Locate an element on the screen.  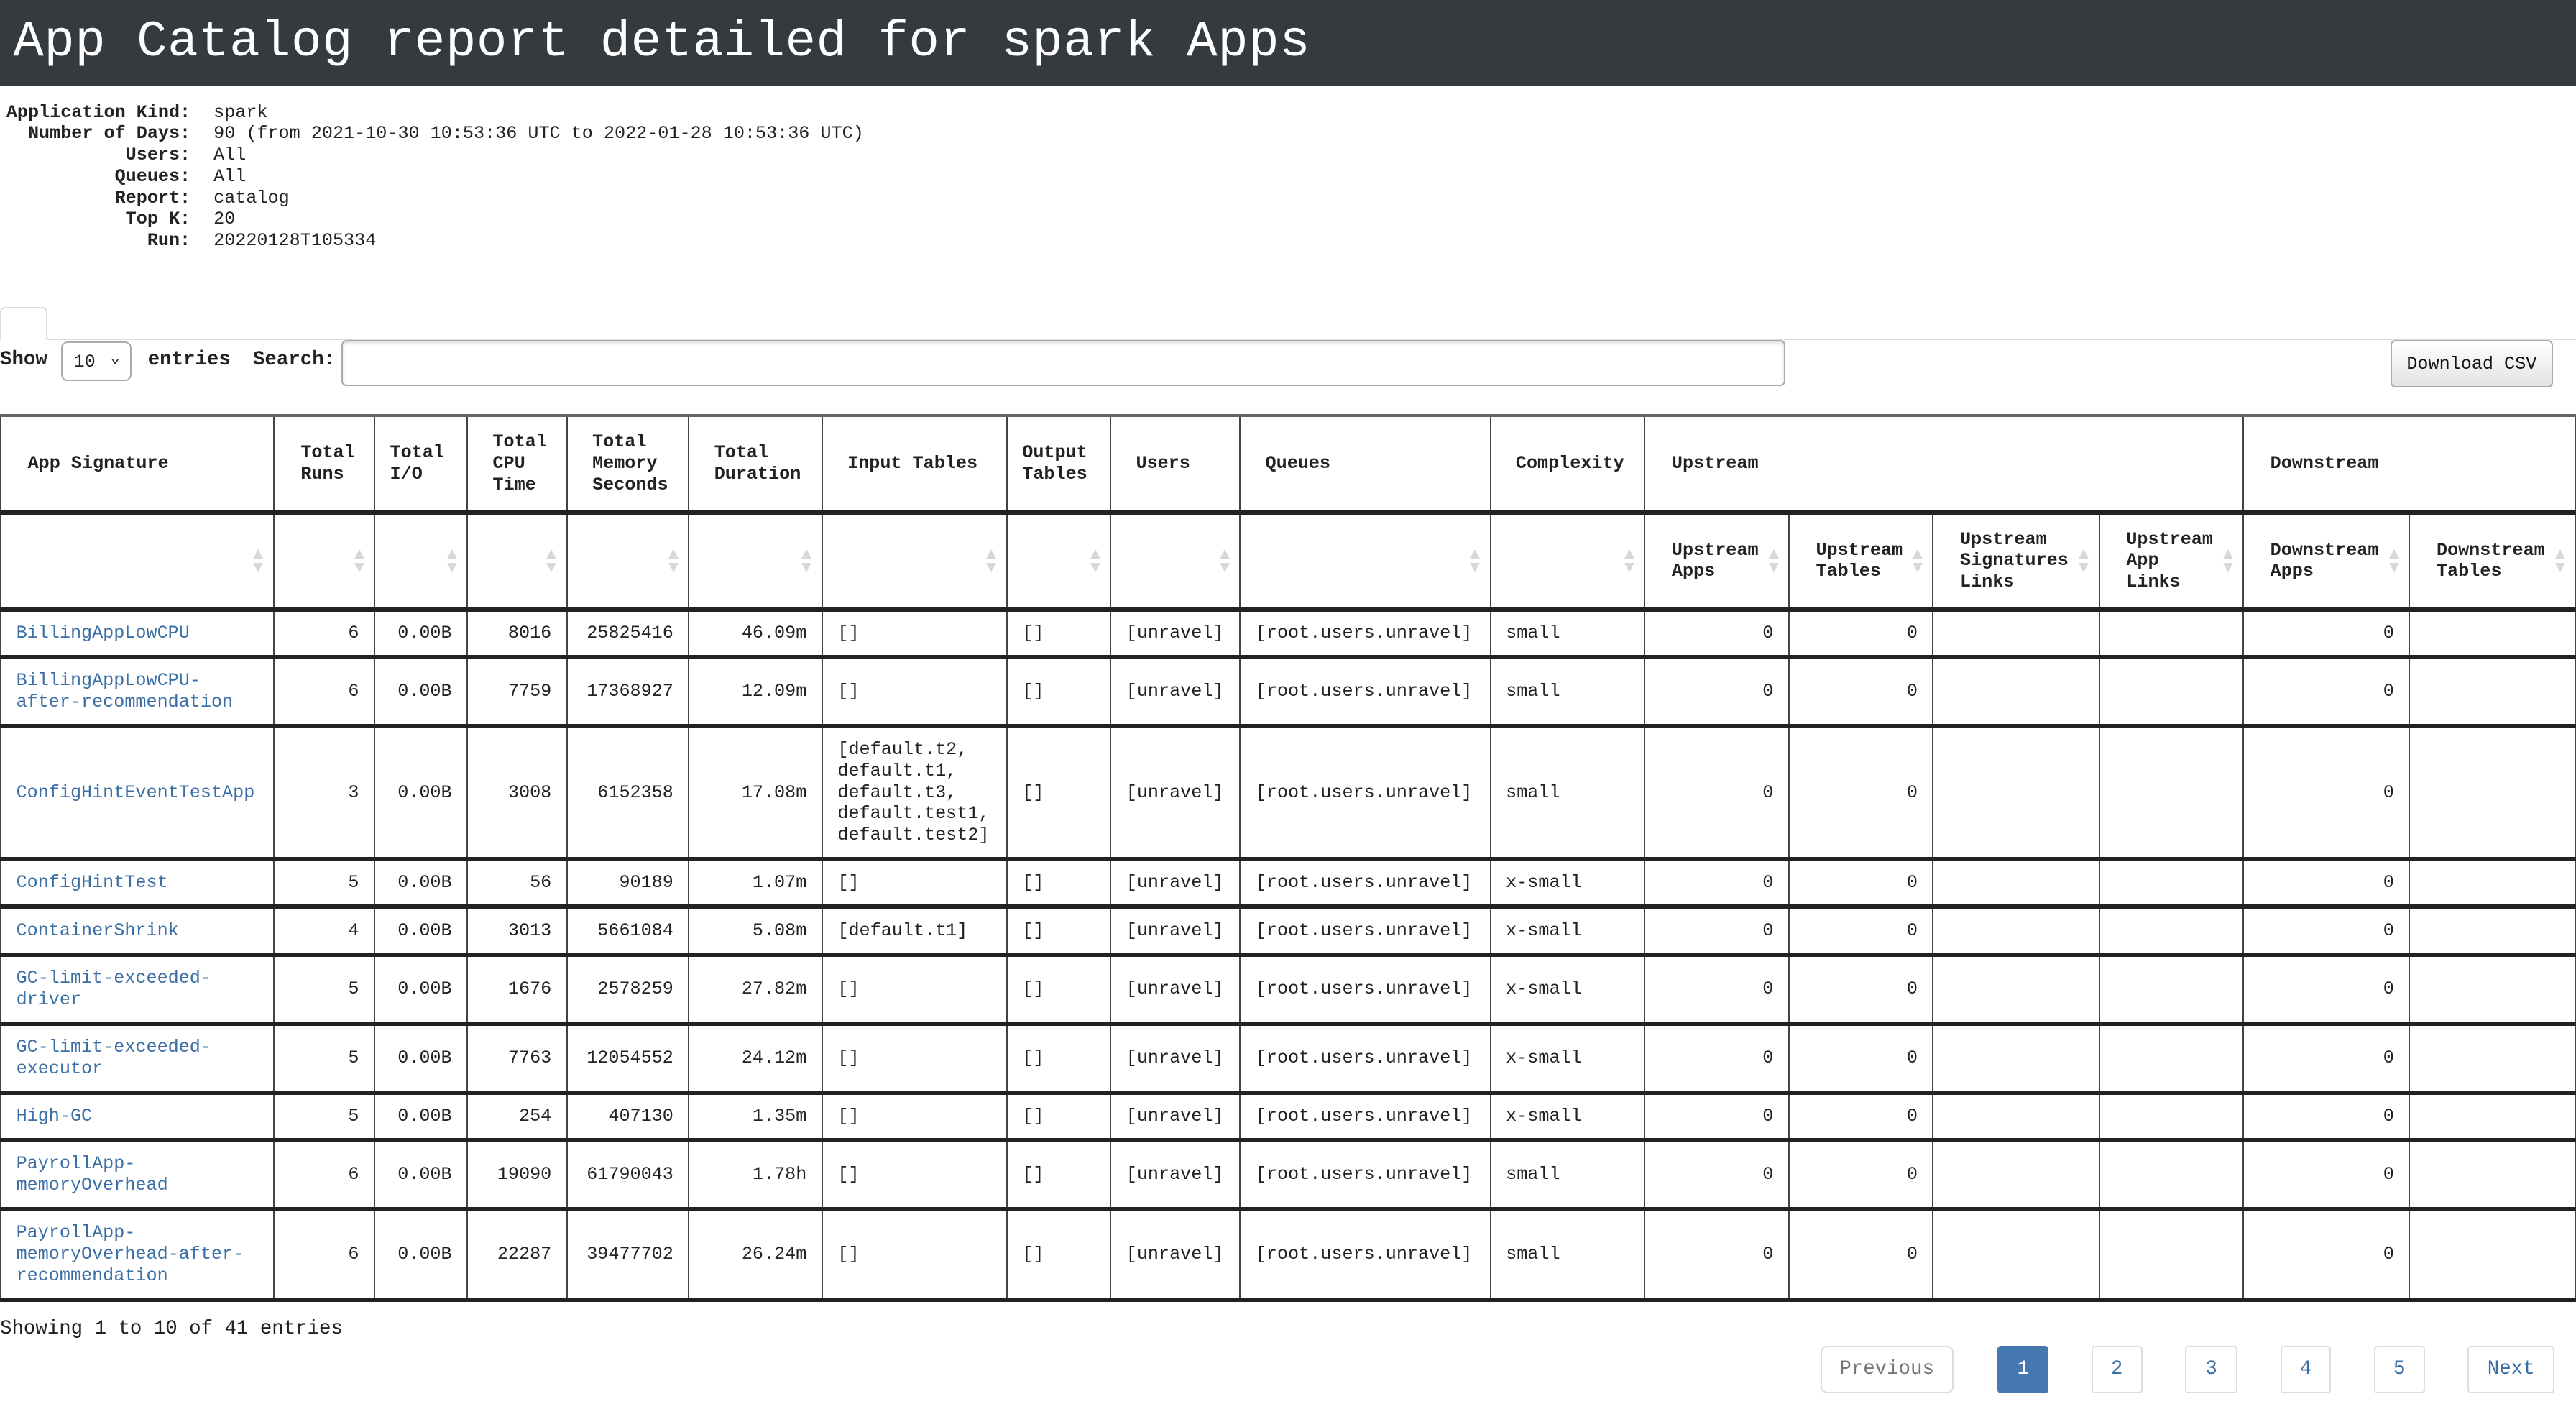
cell-output-tables: [] is located at coordinates (1059, 1175).